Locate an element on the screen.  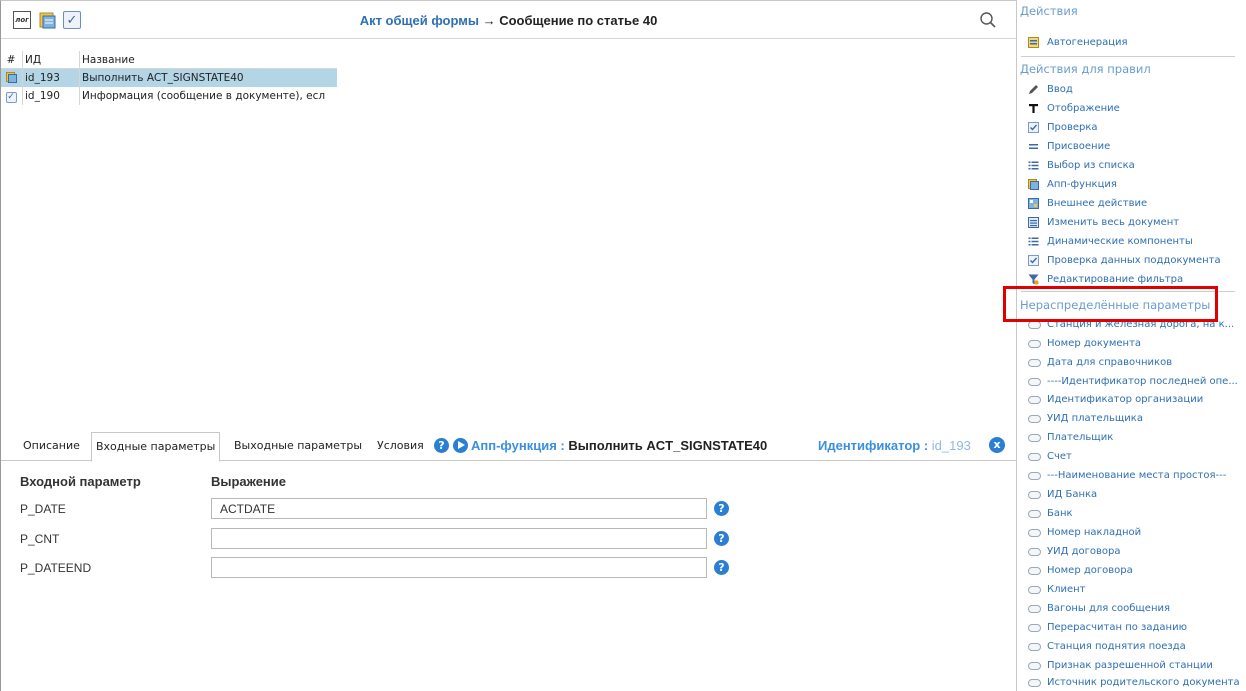
param-label: УИД договора is located at coordinates (1084, 551).